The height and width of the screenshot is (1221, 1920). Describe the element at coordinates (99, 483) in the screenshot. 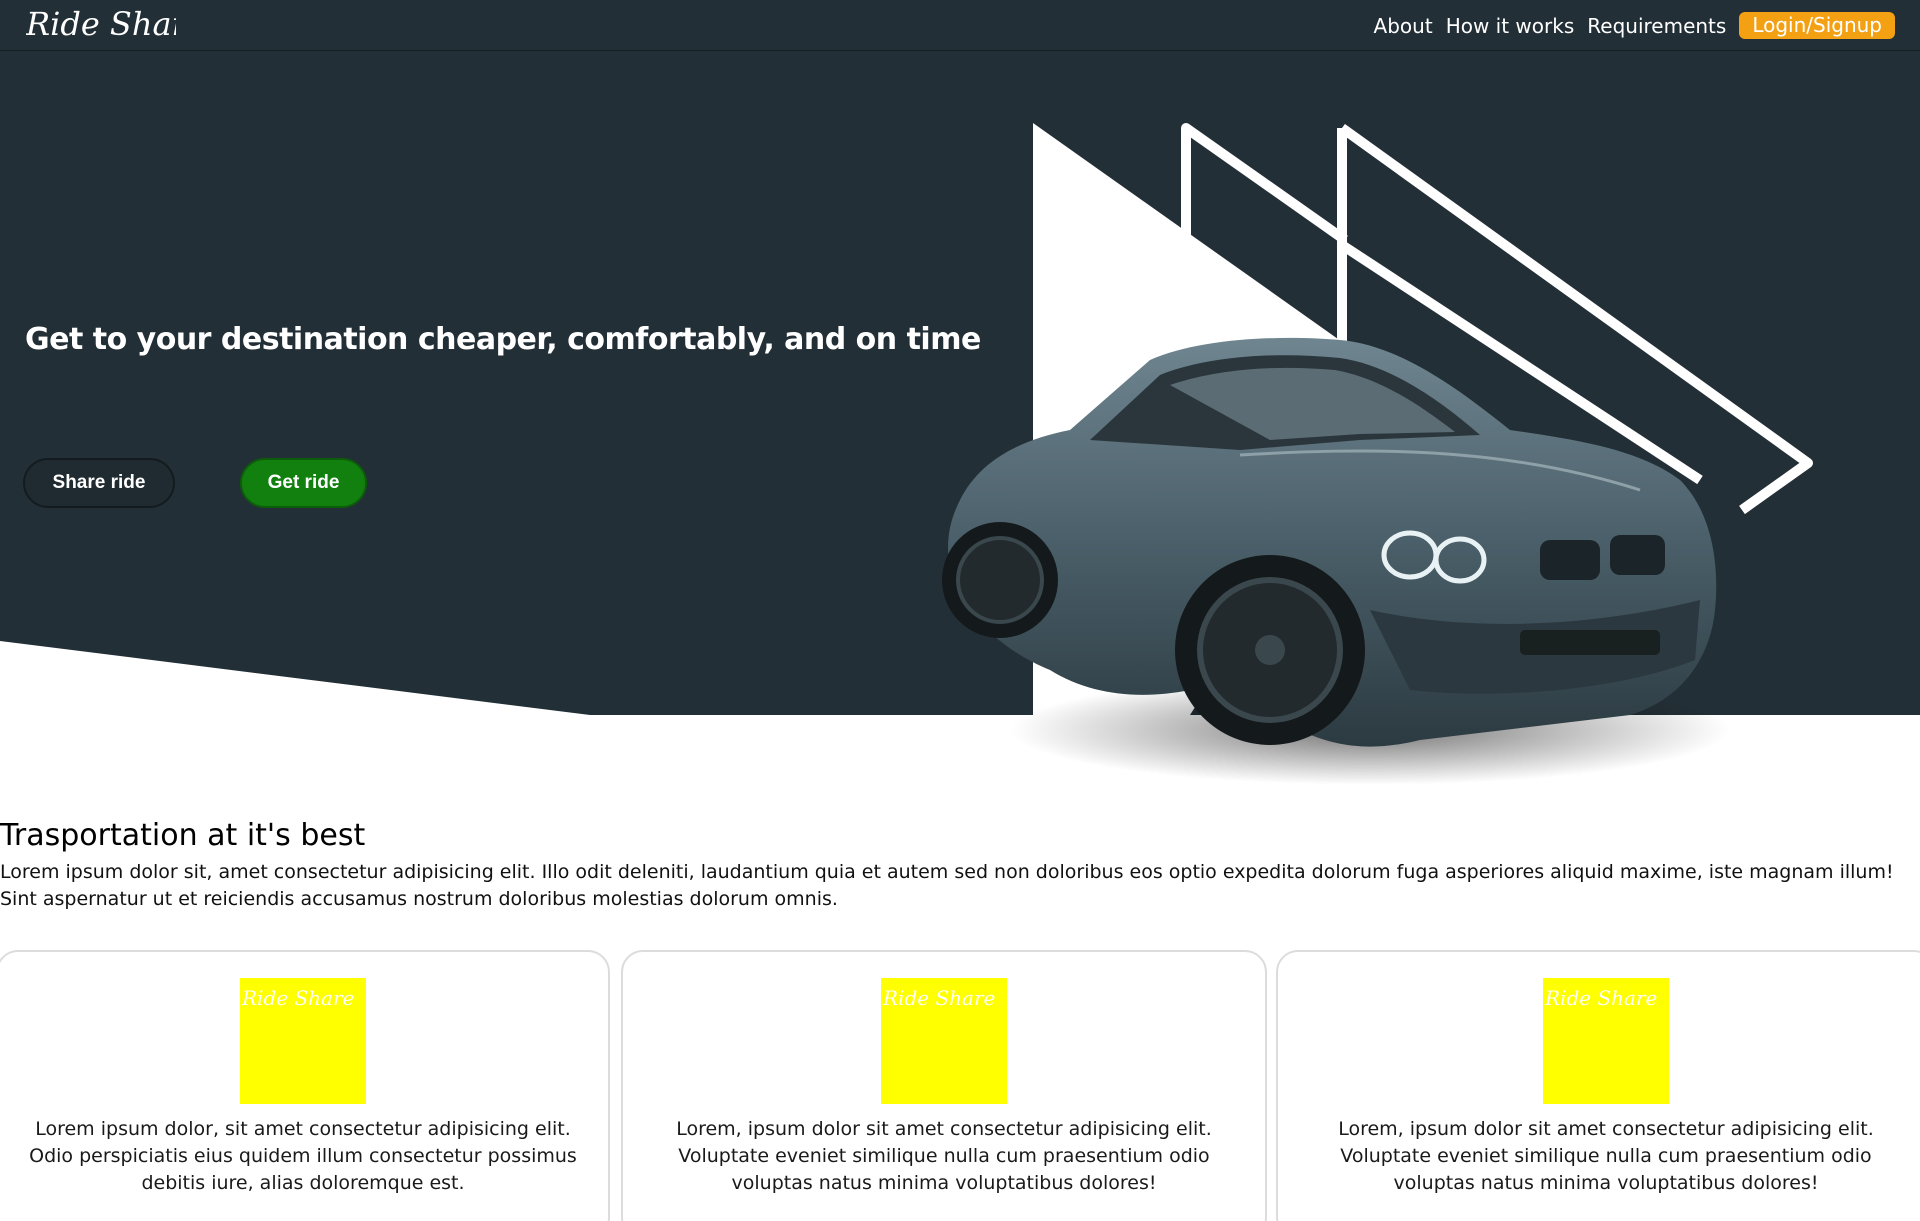

I see `share-ride-button: Share ride` at that location.